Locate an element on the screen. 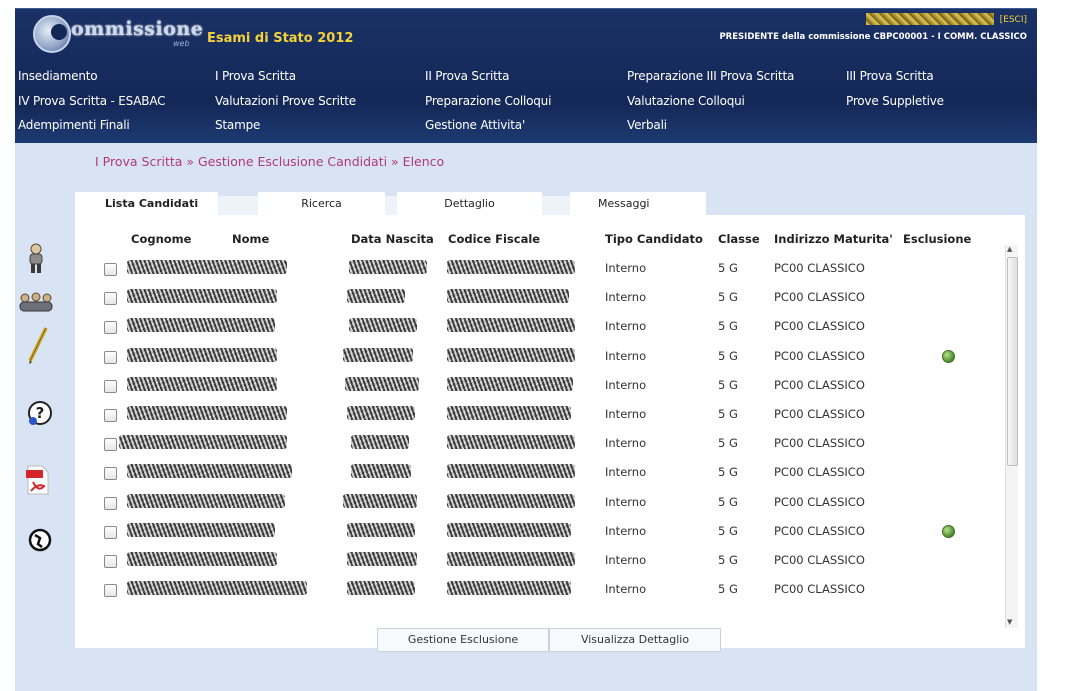  col-header-esclusione: Esclusione is located at coordinates (937, 239).